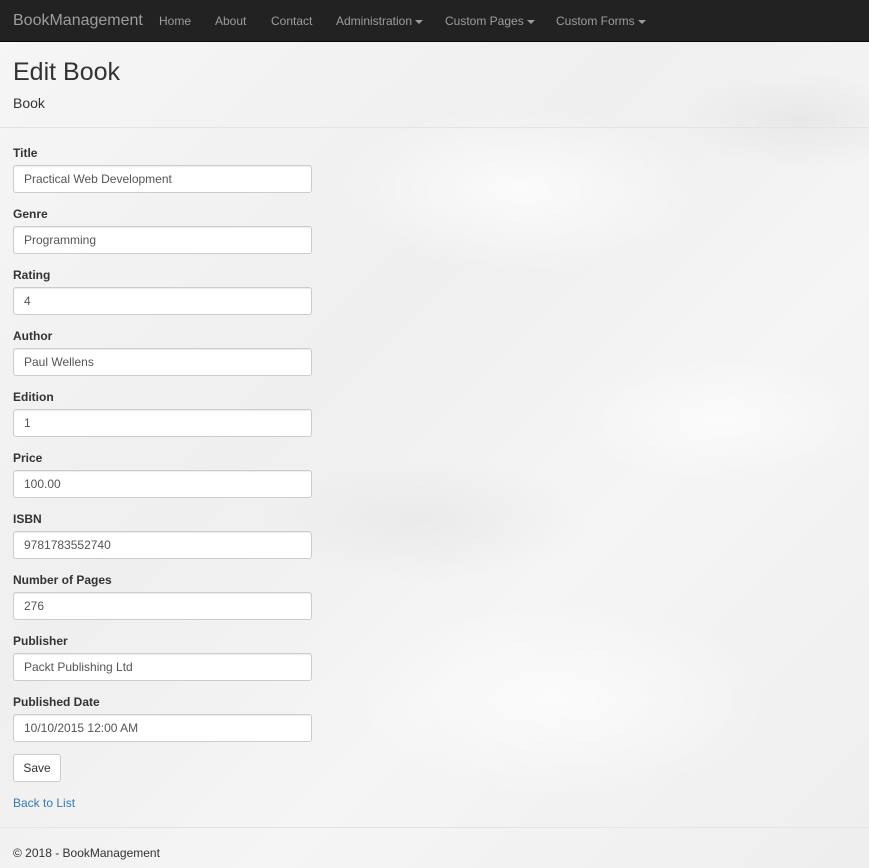 Image resolution: width=869 pixels, height=868 pixels. I want to click on publisher-field-group: Publisher Packt Publishing Ltd, so click(163, 657).